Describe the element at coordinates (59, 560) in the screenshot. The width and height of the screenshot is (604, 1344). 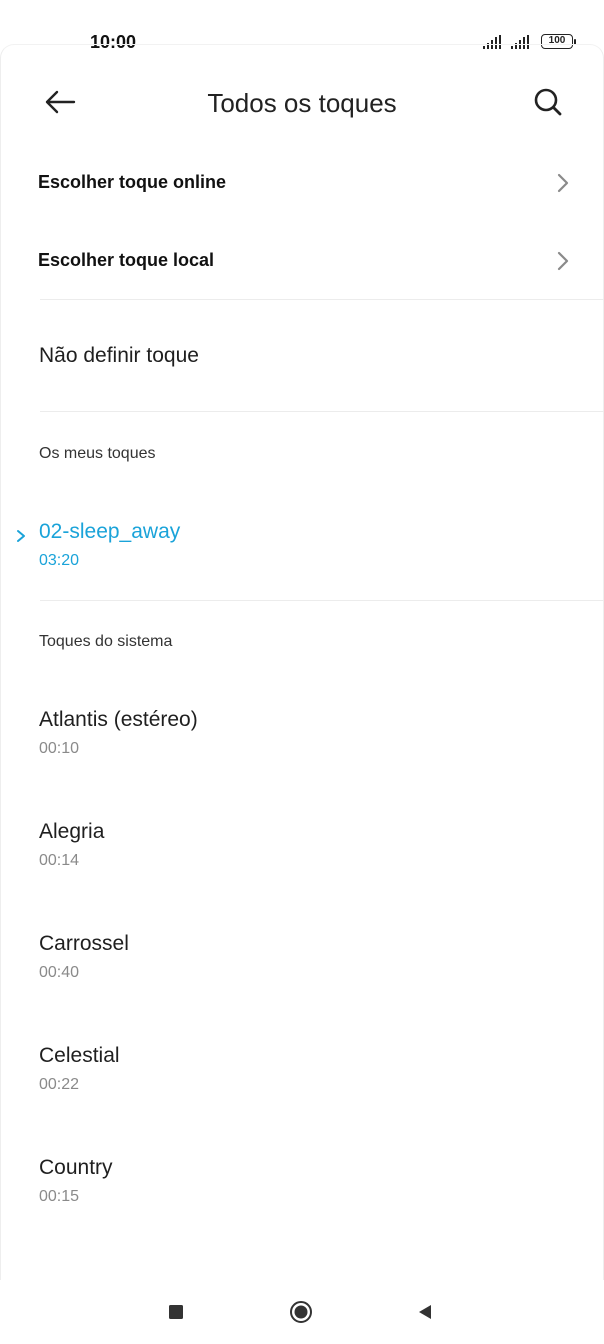
I see `tone-duration: 03:20` at that location.